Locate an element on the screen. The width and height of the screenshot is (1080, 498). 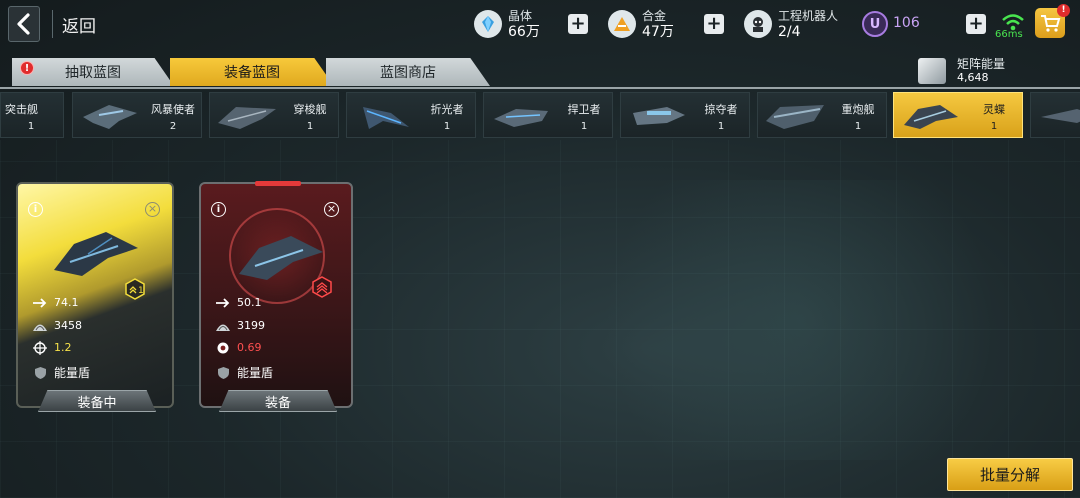
matrix-energy-value: 4,648 is located at coordinates (973, 77).